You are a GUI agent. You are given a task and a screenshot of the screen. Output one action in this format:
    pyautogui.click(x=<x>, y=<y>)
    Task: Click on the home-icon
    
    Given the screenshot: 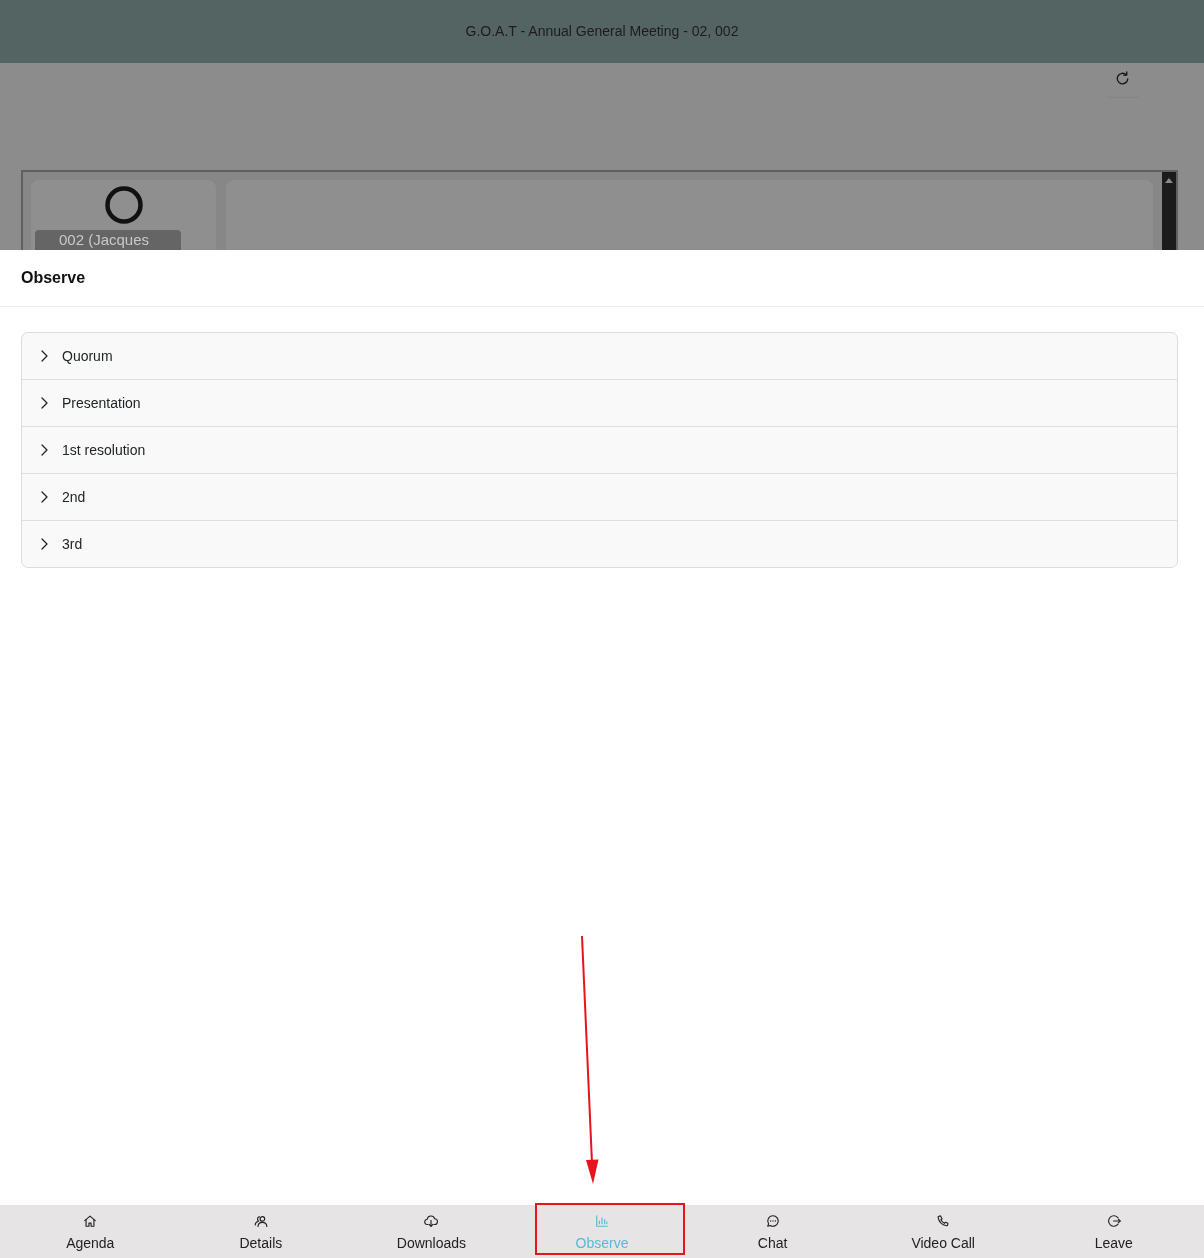 What is the action you would take?
    pyautogui.click(x=90, y=1221)
    